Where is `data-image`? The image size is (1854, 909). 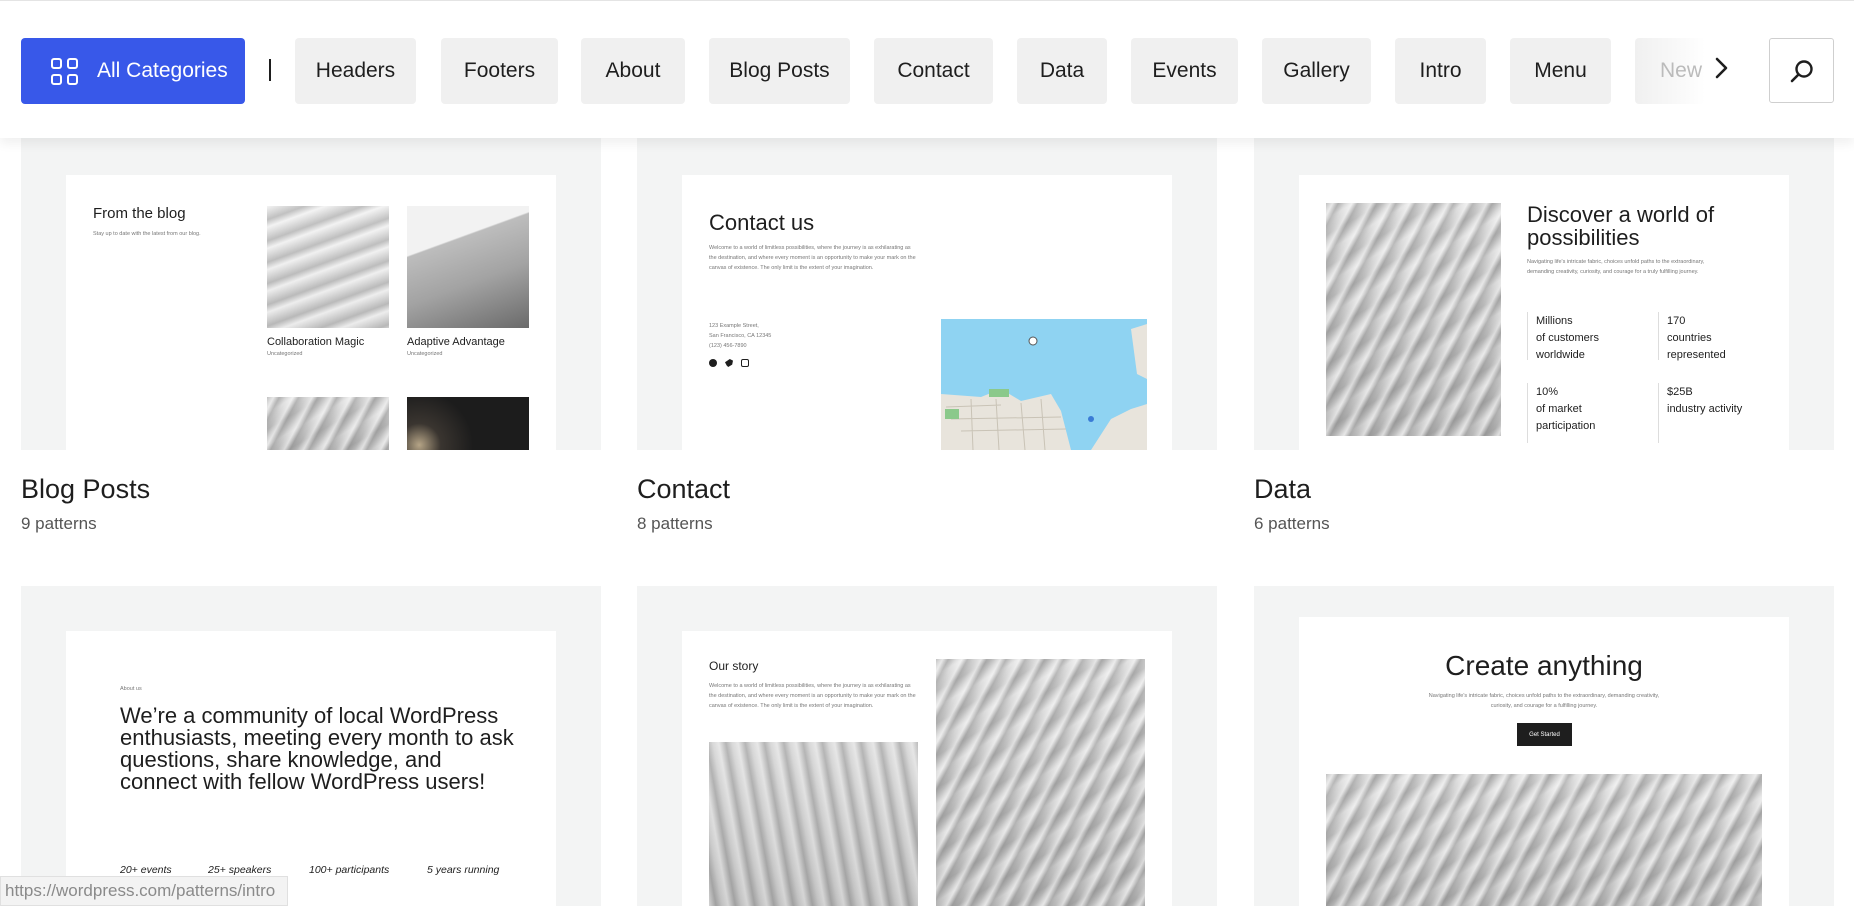 data-image is located at coordinates (1413, 319).